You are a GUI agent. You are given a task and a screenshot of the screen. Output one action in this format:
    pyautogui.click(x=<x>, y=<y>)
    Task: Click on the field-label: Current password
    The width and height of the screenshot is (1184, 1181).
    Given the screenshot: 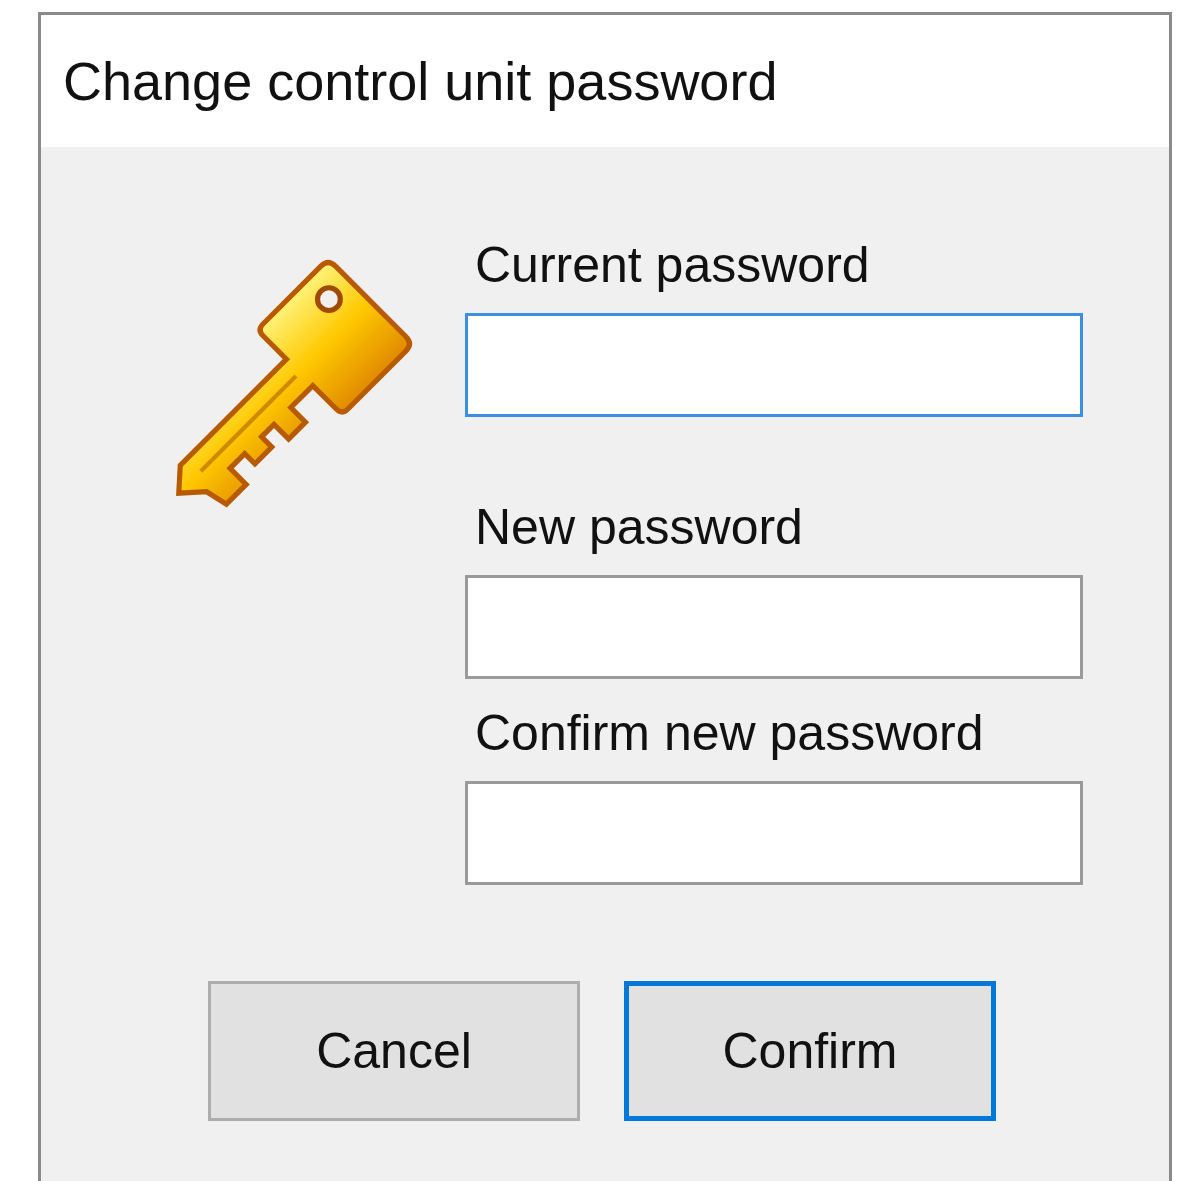 What is the action you would take?
    pyautogui.click(x=673, y=265)
    